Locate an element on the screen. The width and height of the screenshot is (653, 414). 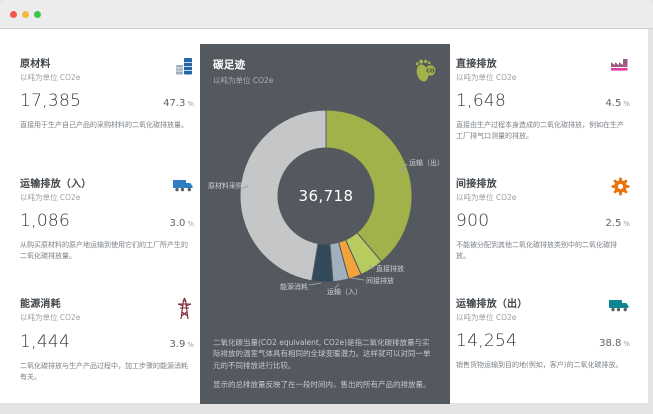
barrel-icon is located at coordinates (184, 68).